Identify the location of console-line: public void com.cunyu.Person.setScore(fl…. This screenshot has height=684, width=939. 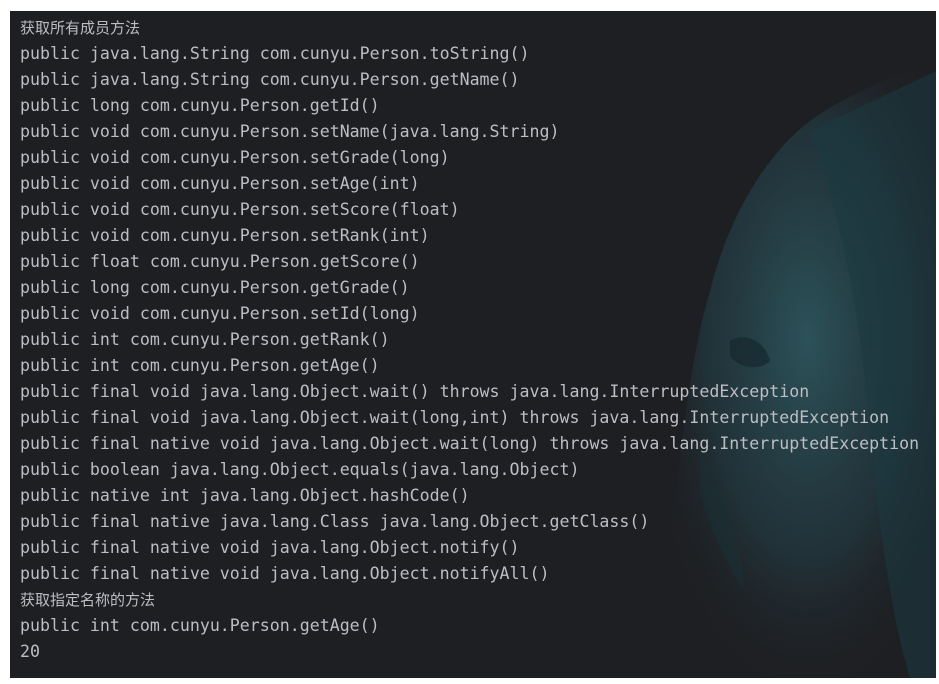
(240, 209).